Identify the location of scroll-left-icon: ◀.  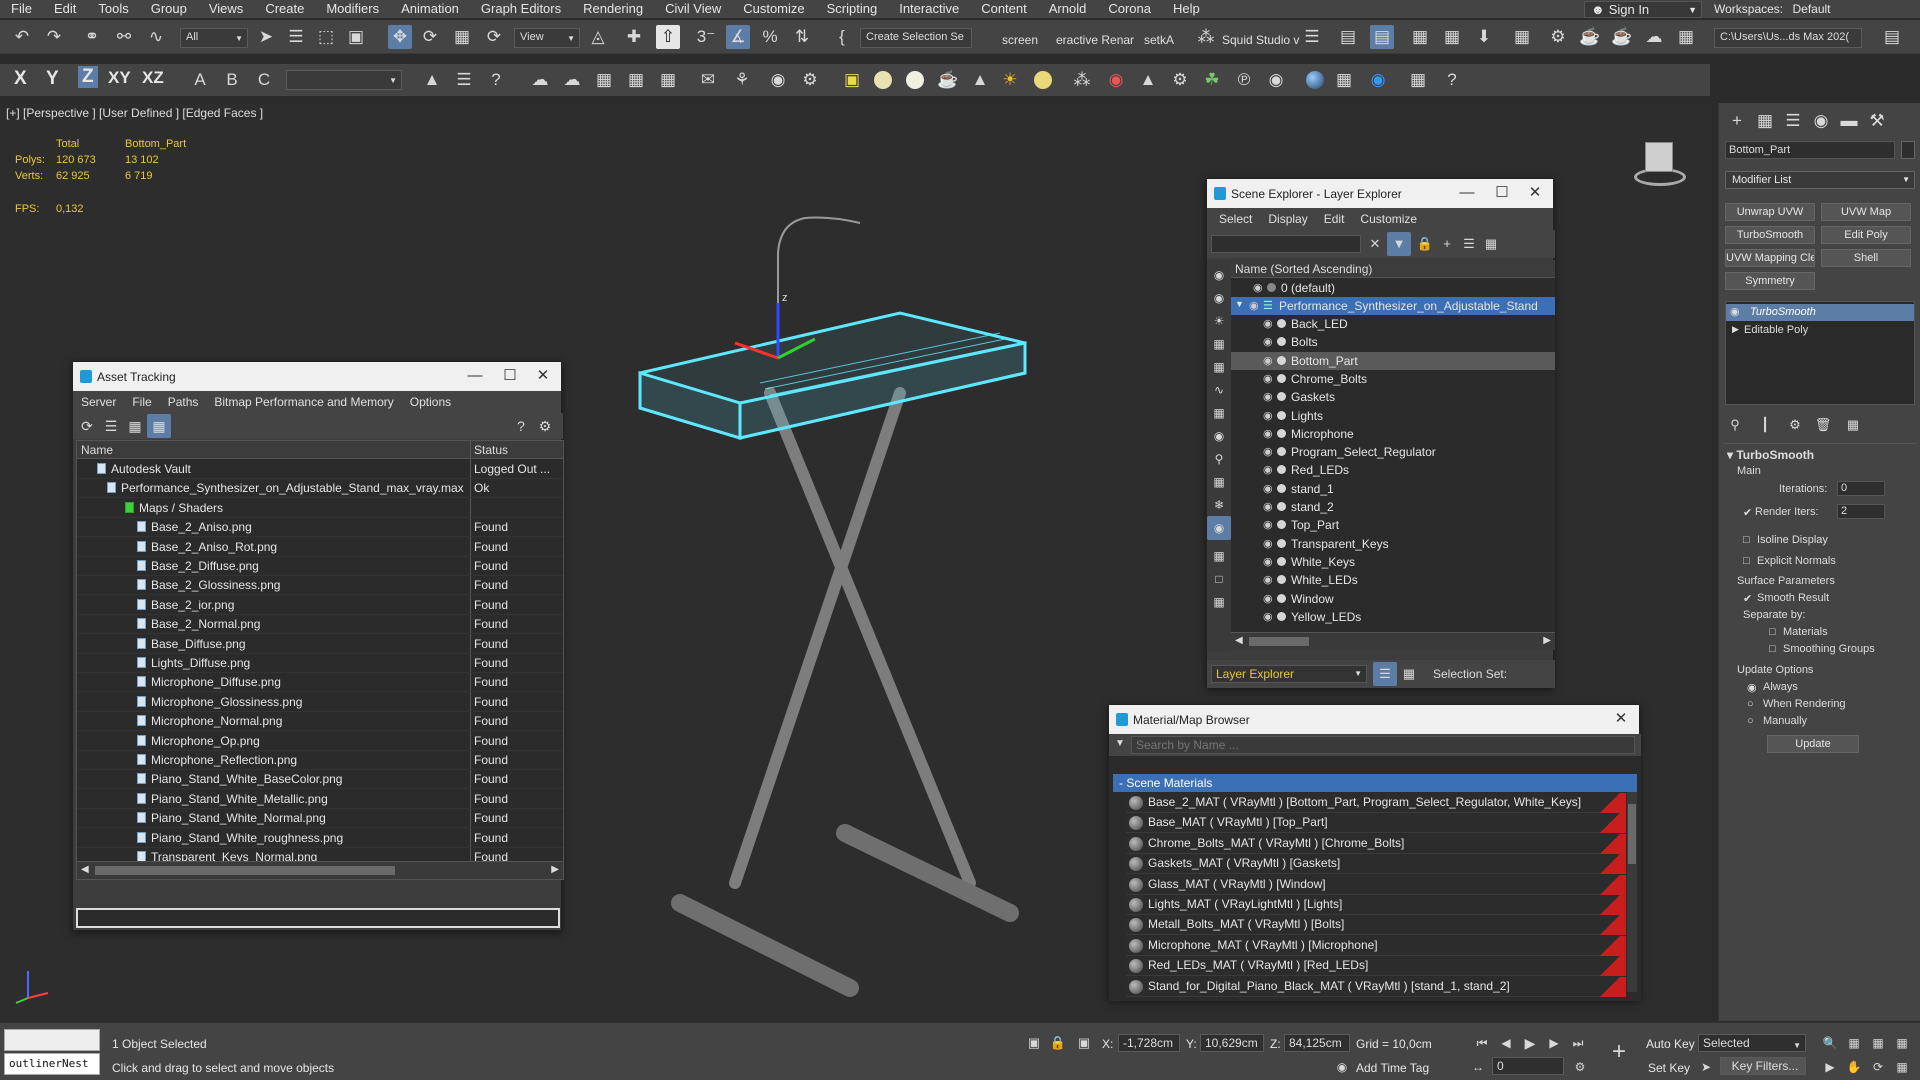
(85, 869).